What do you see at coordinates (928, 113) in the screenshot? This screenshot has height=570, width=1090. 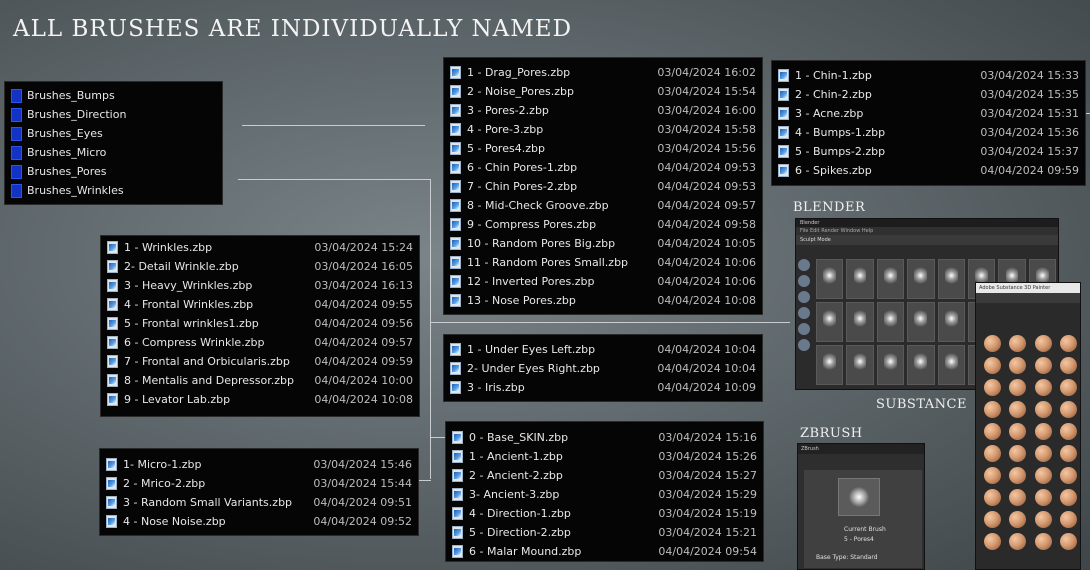 I see `file-row: 3 - Acne.zbp 03/04/2024 15:31` at bounding box center [928, 113].